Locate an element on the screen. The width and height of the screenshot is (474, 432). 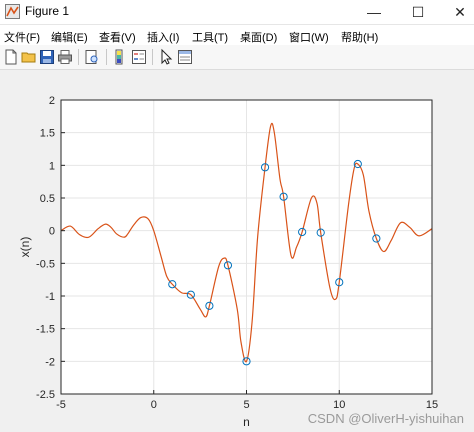
window-title: Figure 1 is located at coordinates (47, 11).